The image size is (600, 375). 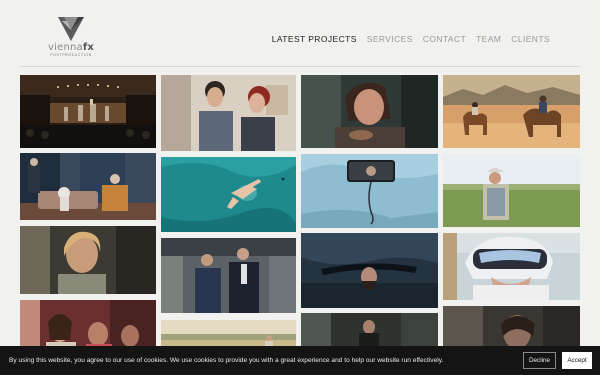 I want to click on accept-cookies-button: Accept, so click(x=577, y=360).